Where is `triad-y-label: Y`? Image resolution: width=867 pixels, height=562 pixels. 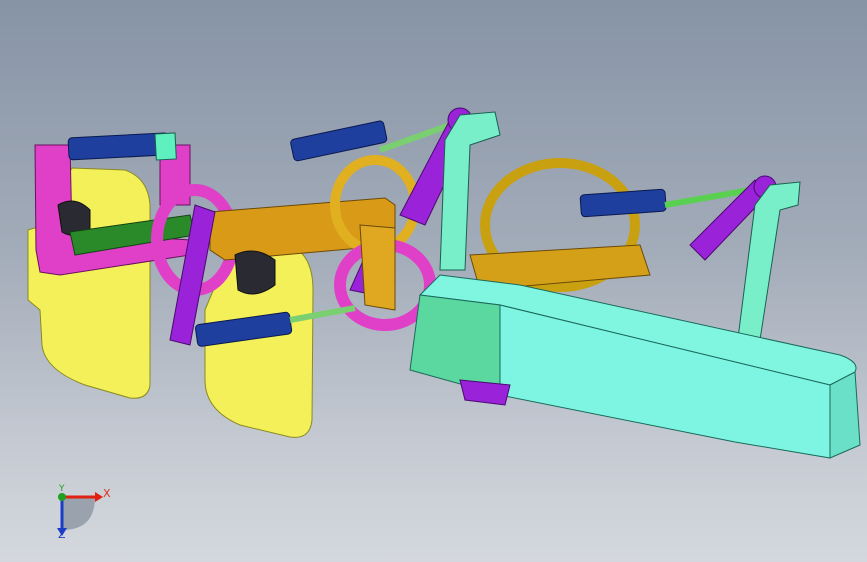 triad-y-label: Y is located at coordinates (62, 489).